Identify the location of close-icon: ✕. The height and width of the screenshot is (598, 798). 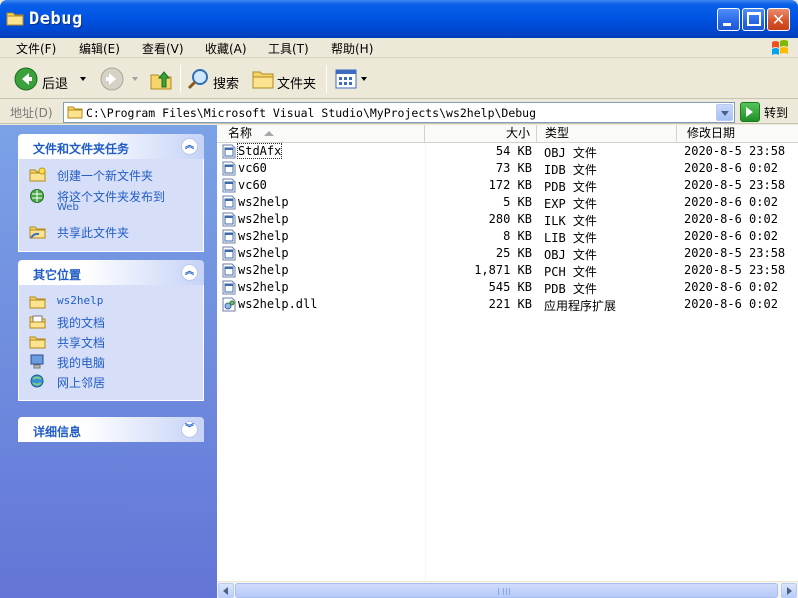
(778, 19).